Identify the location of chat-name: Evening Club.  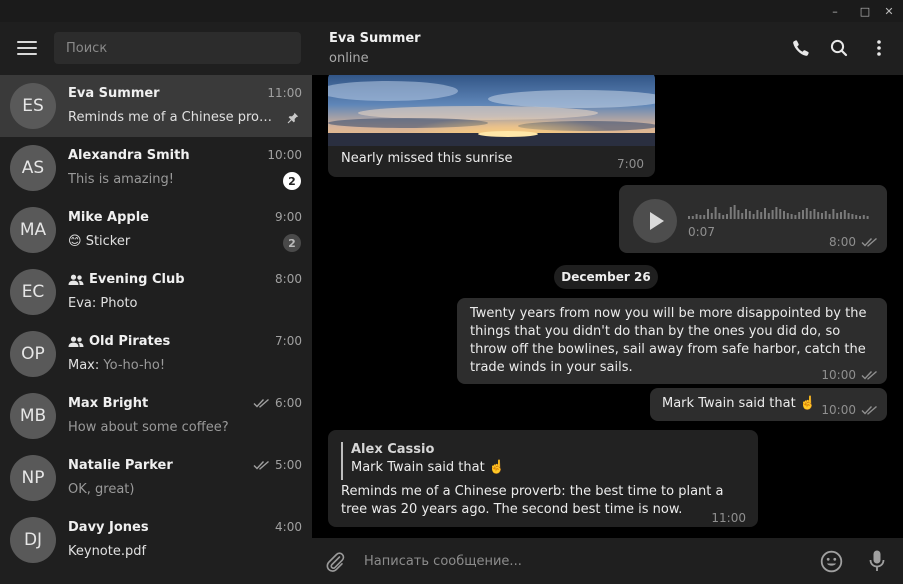
(126, 279).